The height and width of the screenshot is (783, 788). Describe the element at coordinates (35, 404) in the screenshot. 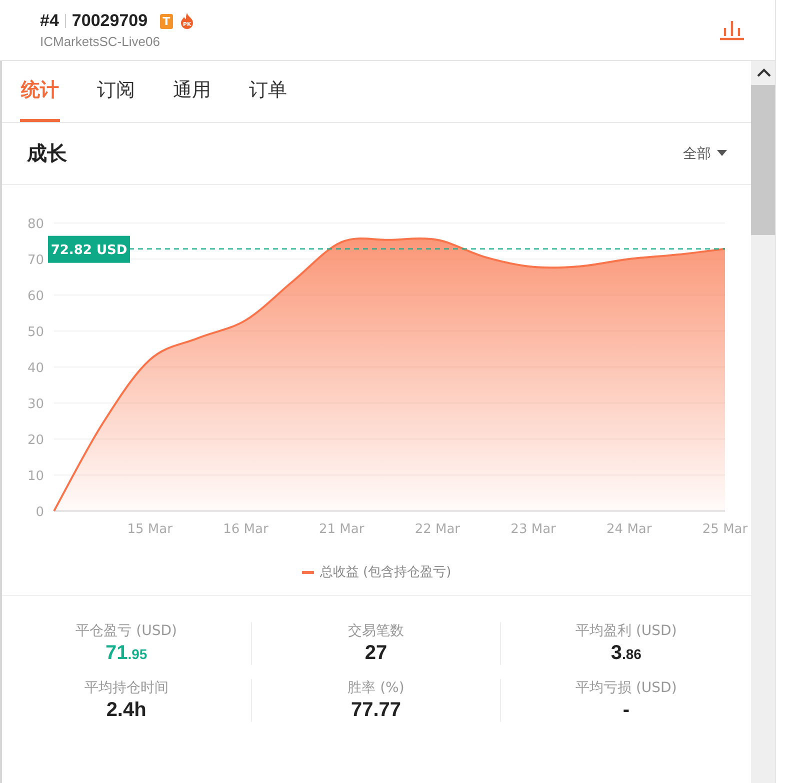

I see `axis-label: 30` at that location.